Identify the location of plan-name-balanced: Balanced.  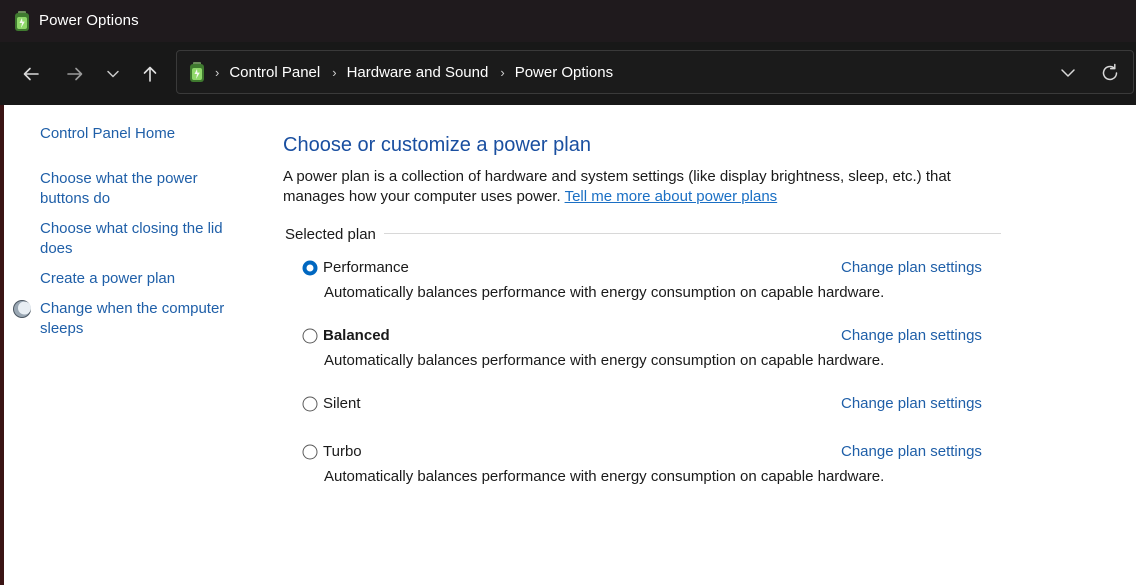
(356, 335).